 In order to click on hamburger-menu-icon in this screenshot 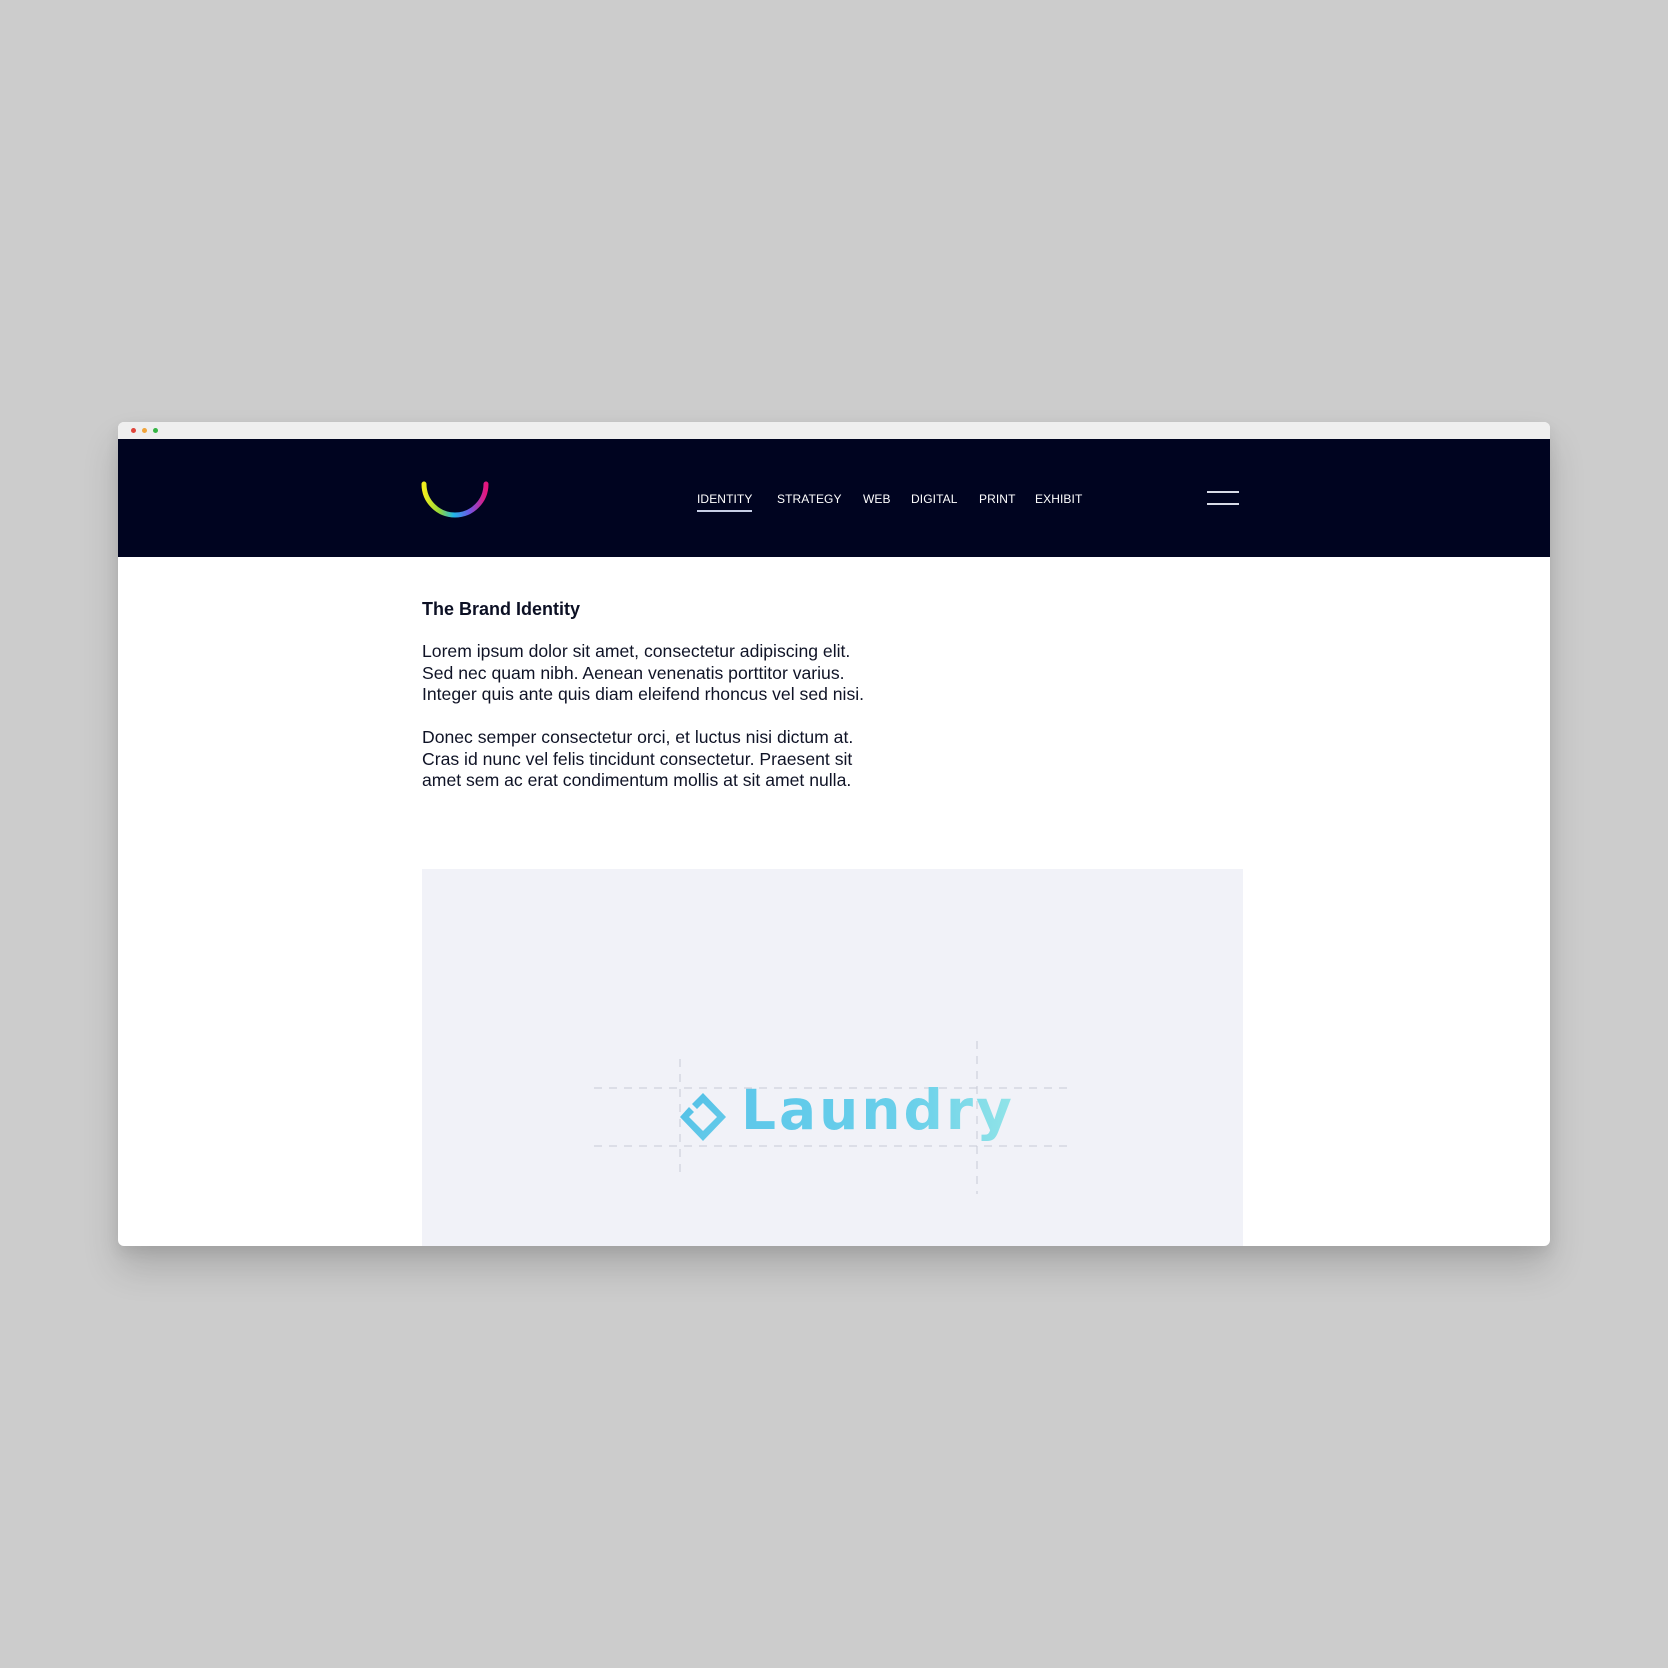, I will do `click(1223, 499)`.